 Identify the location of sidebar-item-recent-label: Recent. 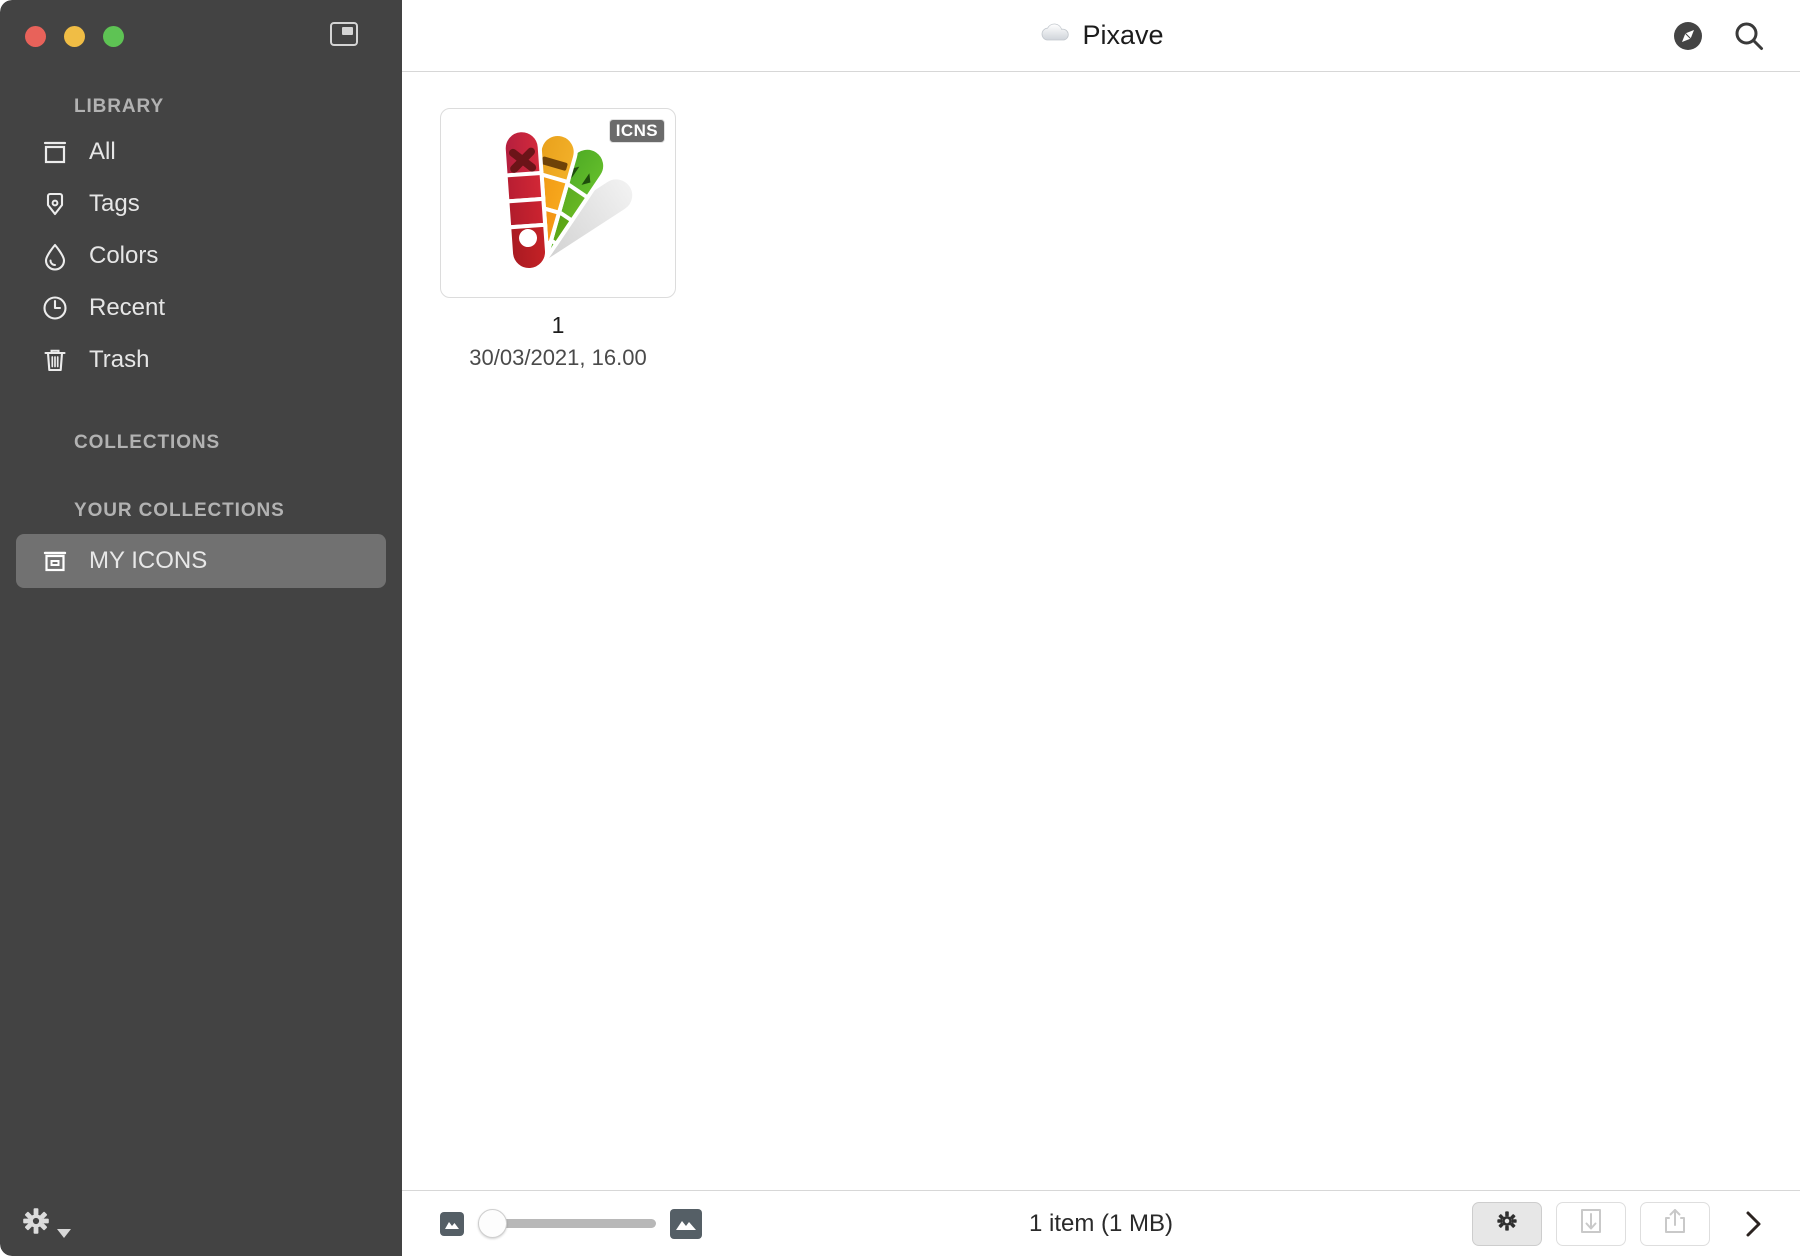
(127, 307).